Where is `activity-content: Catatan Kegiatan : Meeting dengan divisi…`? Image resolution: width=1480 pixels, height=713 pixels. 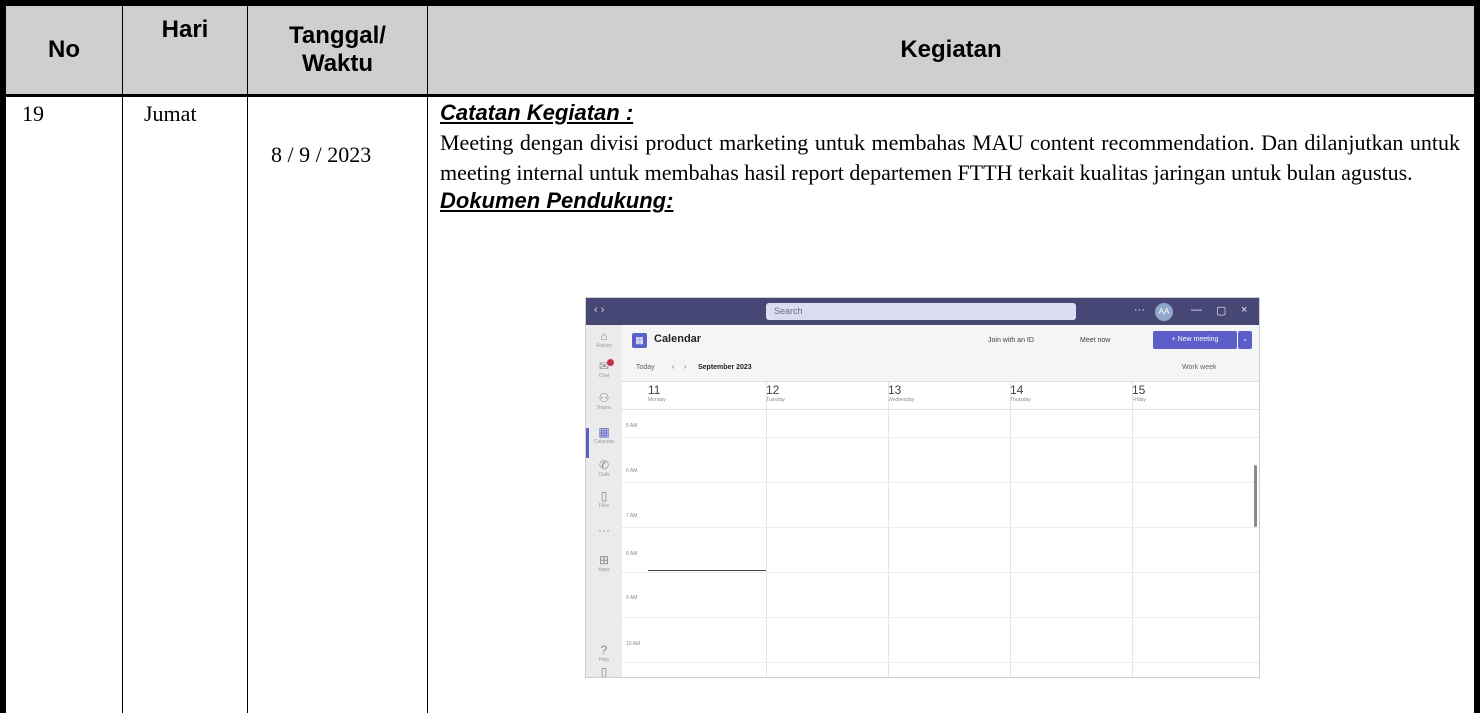
activity-content: Catatan Kegiatan : Meeting dengan divisi… is located at coordinates (950, 157).